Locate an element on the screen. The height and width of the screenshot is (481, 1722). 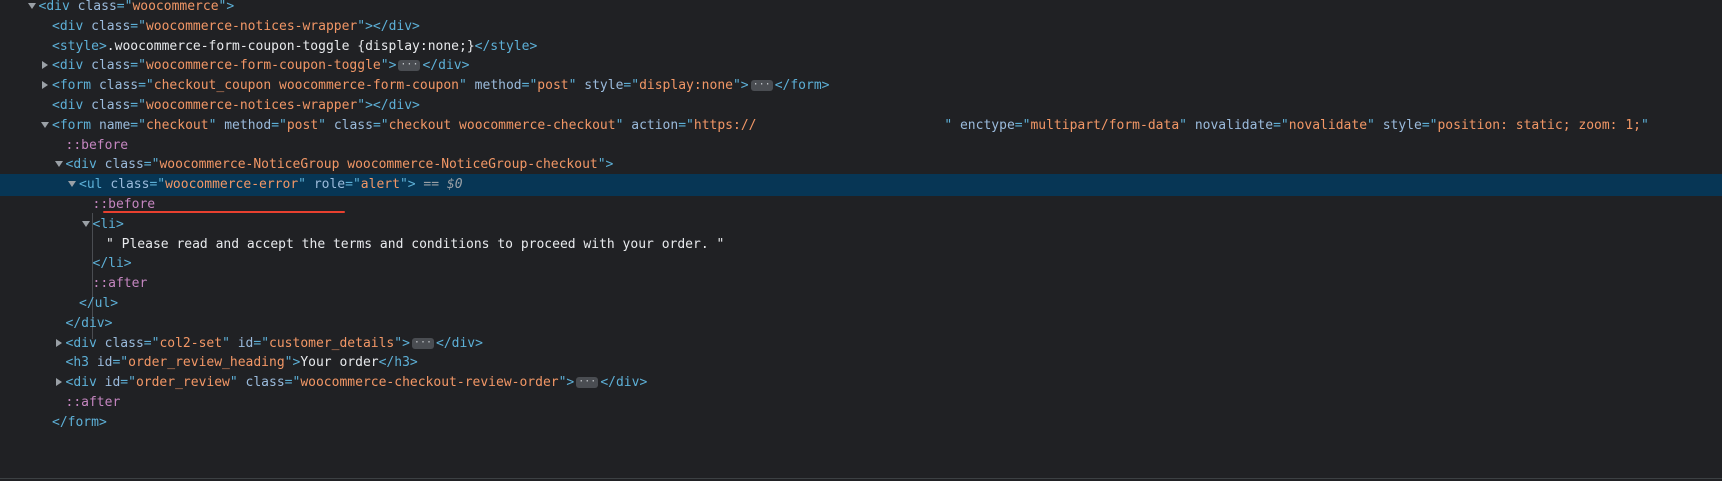
token-val: display:none is located at coordinates (686, 86).